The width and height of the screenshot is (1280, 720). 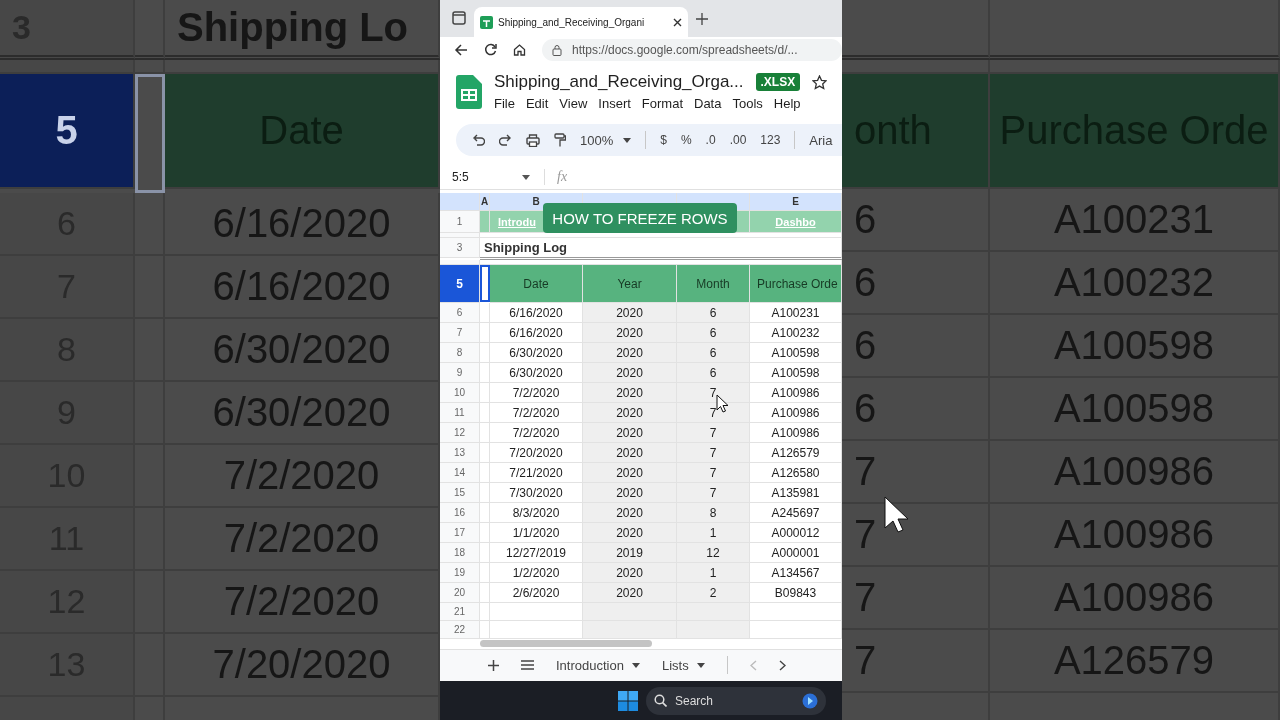 I want to click on menu-item: View, so click(x=573, y=104).